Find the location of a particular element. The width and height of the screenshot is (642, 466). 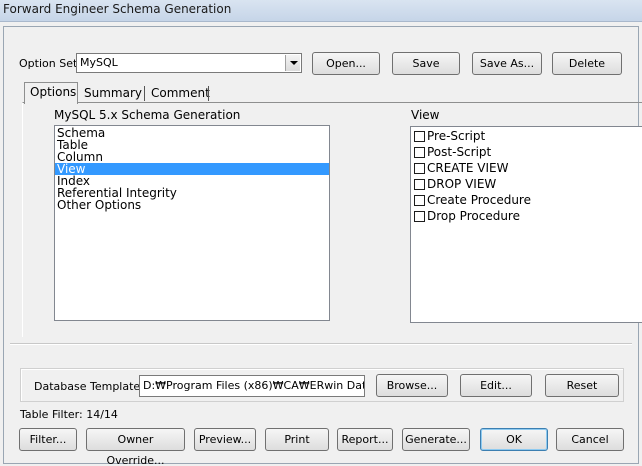

database-template-path: D:₩Program Files (x86)₩CA₩ERwin Data Mo is located at coordinates (253, 385).